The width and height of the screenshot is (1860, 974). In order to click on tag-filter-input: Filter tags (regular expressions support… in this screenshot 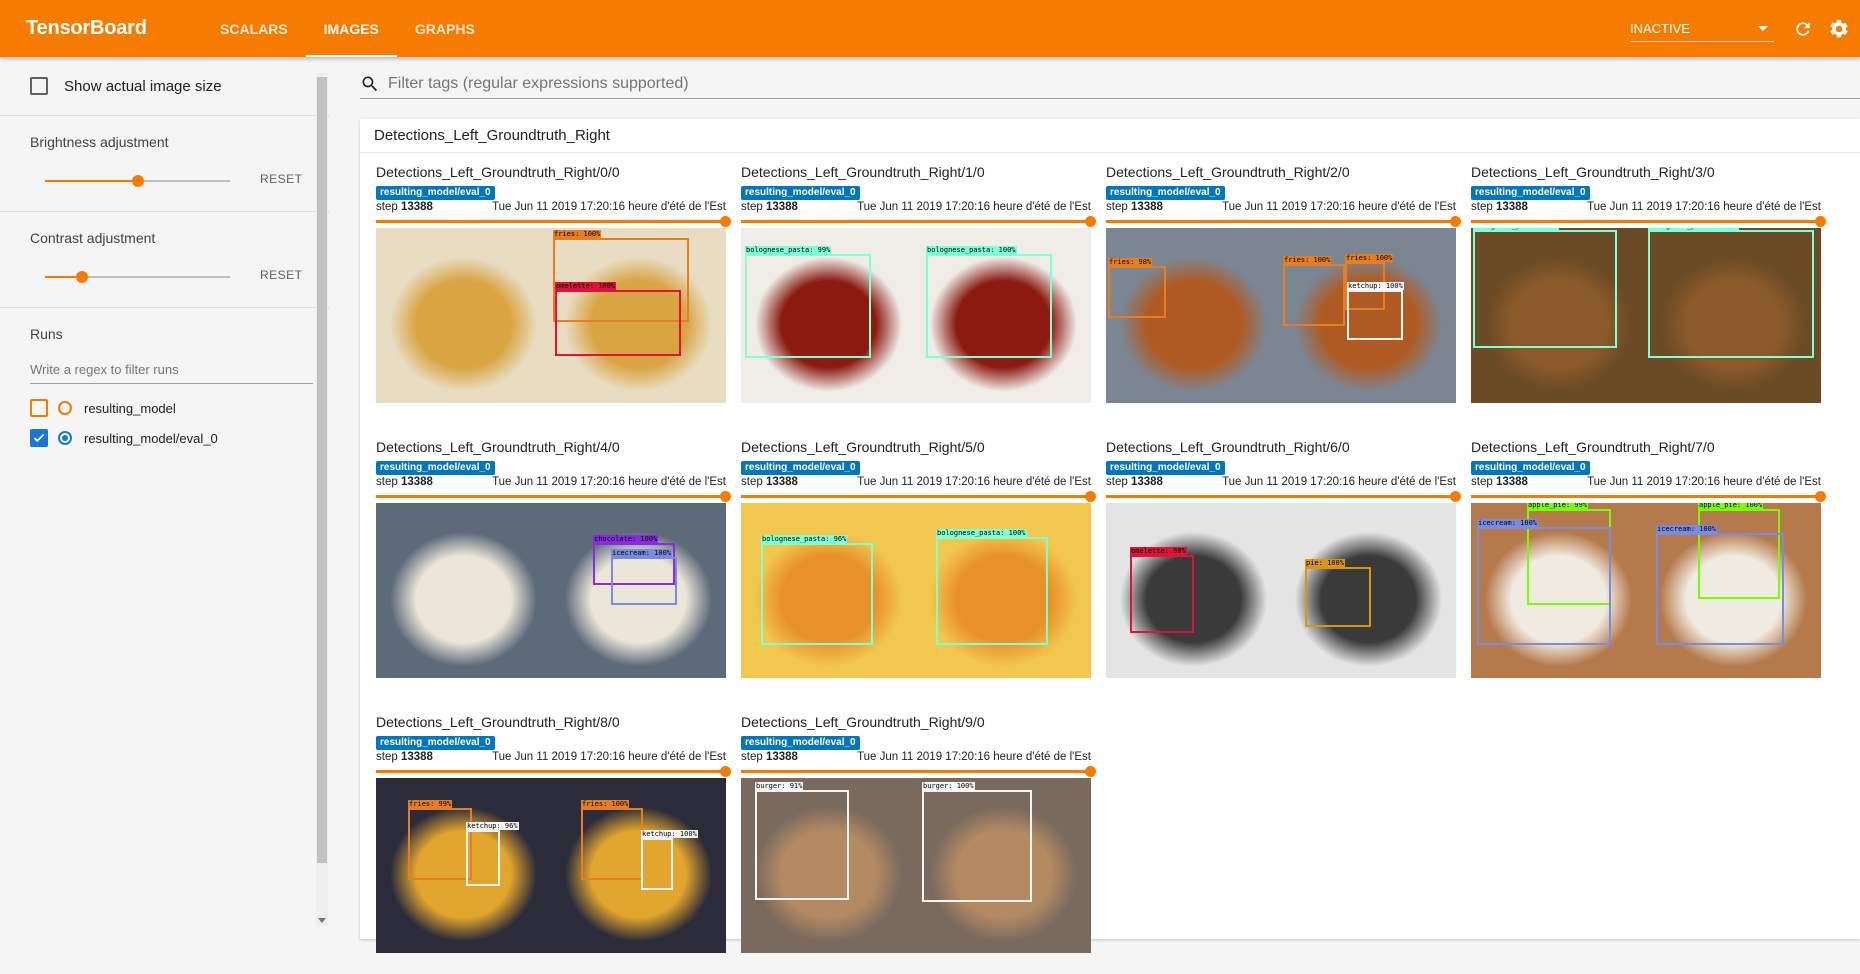, I will do `click(538, 84)`.